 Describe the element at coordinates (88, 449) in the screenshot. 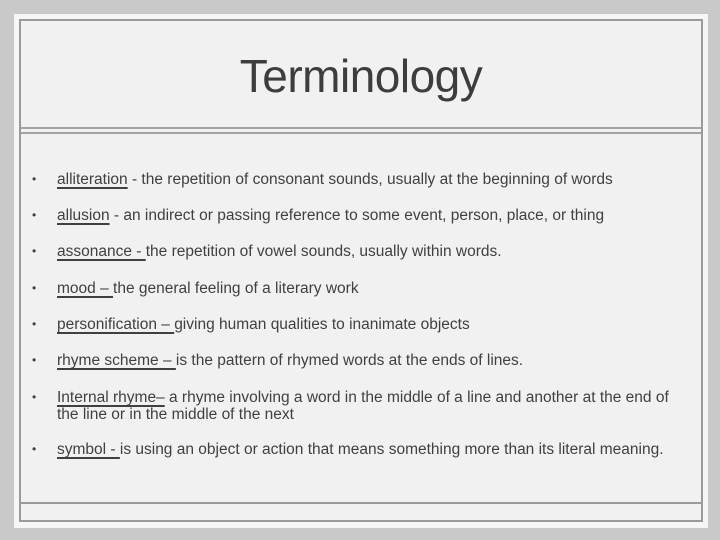

I see `term: symbol -` at that location.